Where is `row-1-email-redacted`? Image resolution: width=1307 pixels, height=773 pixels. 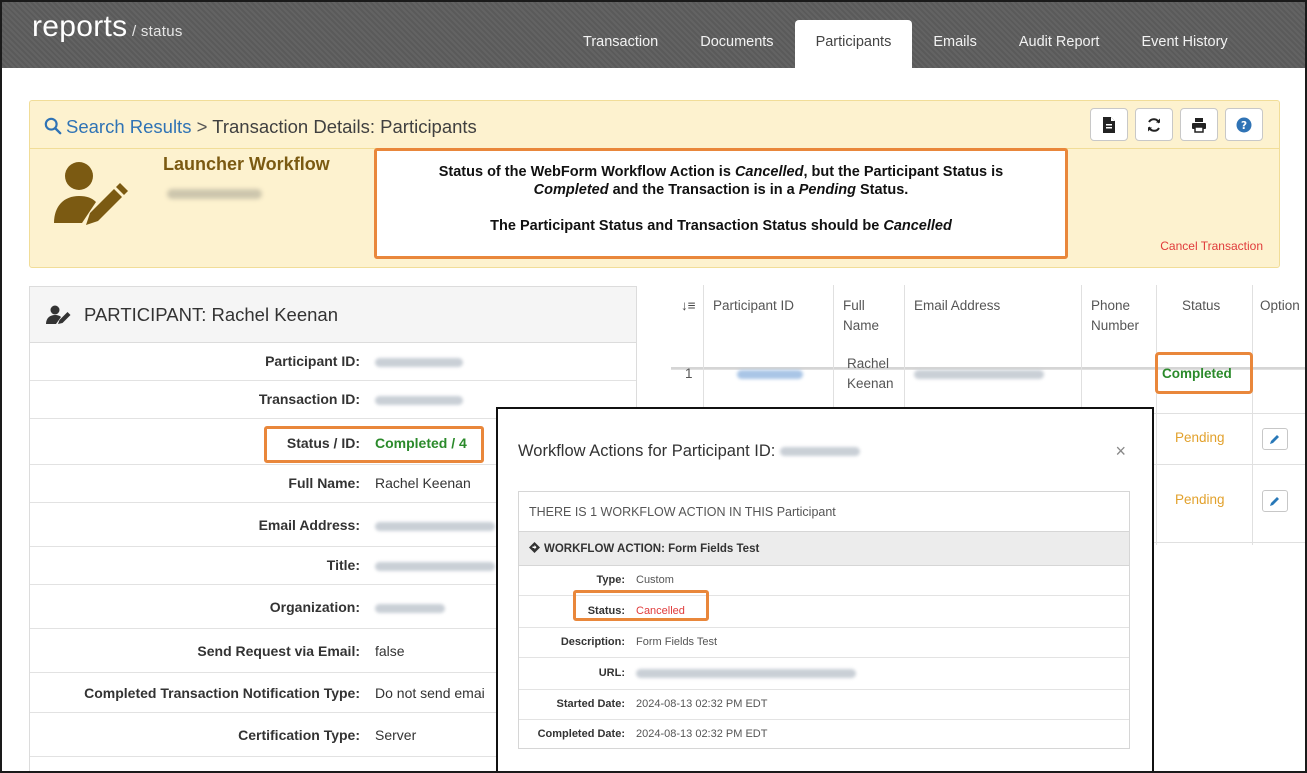 row-1-email-redacted is located at coordinates (979, 374).